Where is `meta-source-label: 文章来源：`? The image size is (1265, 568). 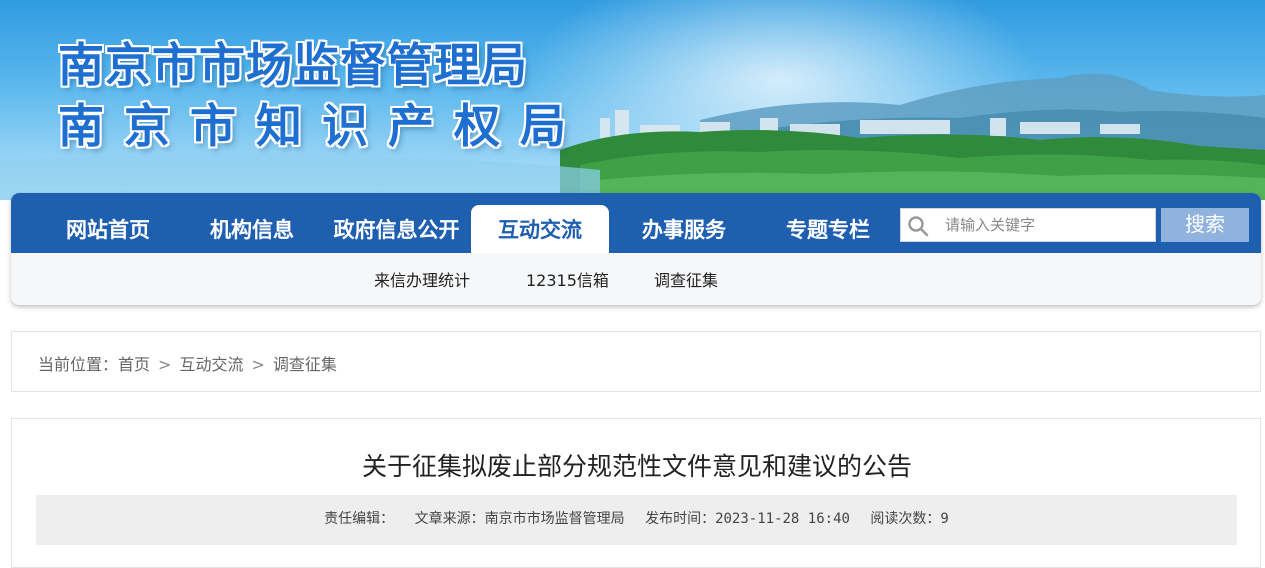
meta-source-label: 文章来源： is located at coordinates (449, 519).